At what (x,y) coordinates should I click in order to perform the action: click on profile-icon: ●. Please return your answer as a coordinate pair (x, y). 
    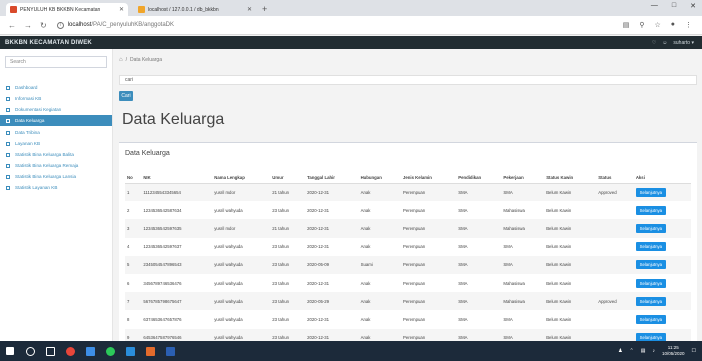
    Looking at the image, I should click on (673, 25).